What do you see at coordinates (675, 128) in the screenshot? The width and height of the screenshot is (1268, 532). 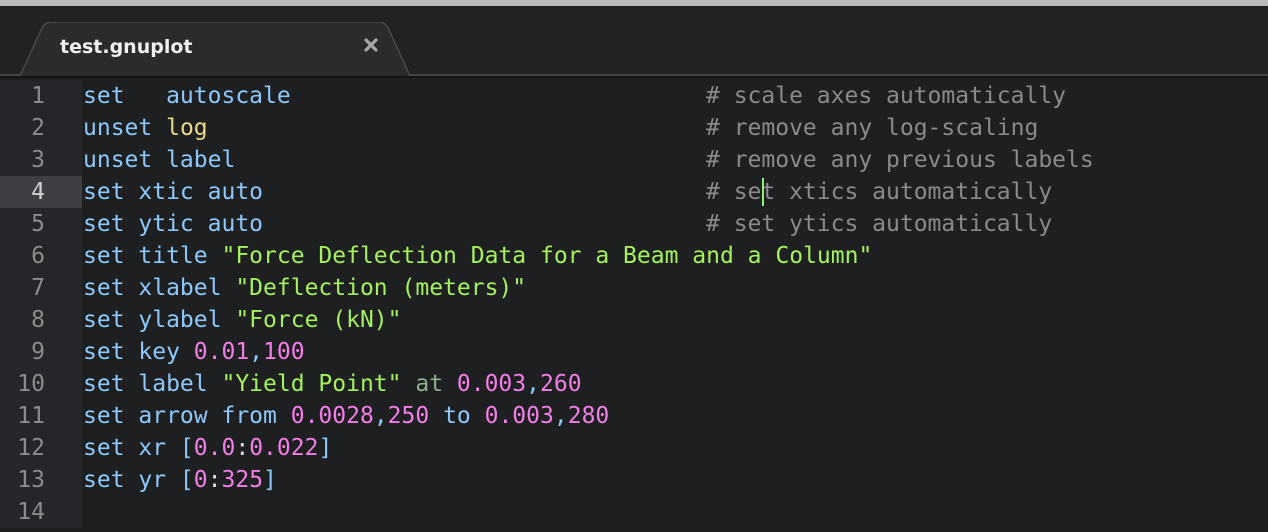 I see `code-line: unset log # remove any log-scaling` at bounding box center [675, 128].